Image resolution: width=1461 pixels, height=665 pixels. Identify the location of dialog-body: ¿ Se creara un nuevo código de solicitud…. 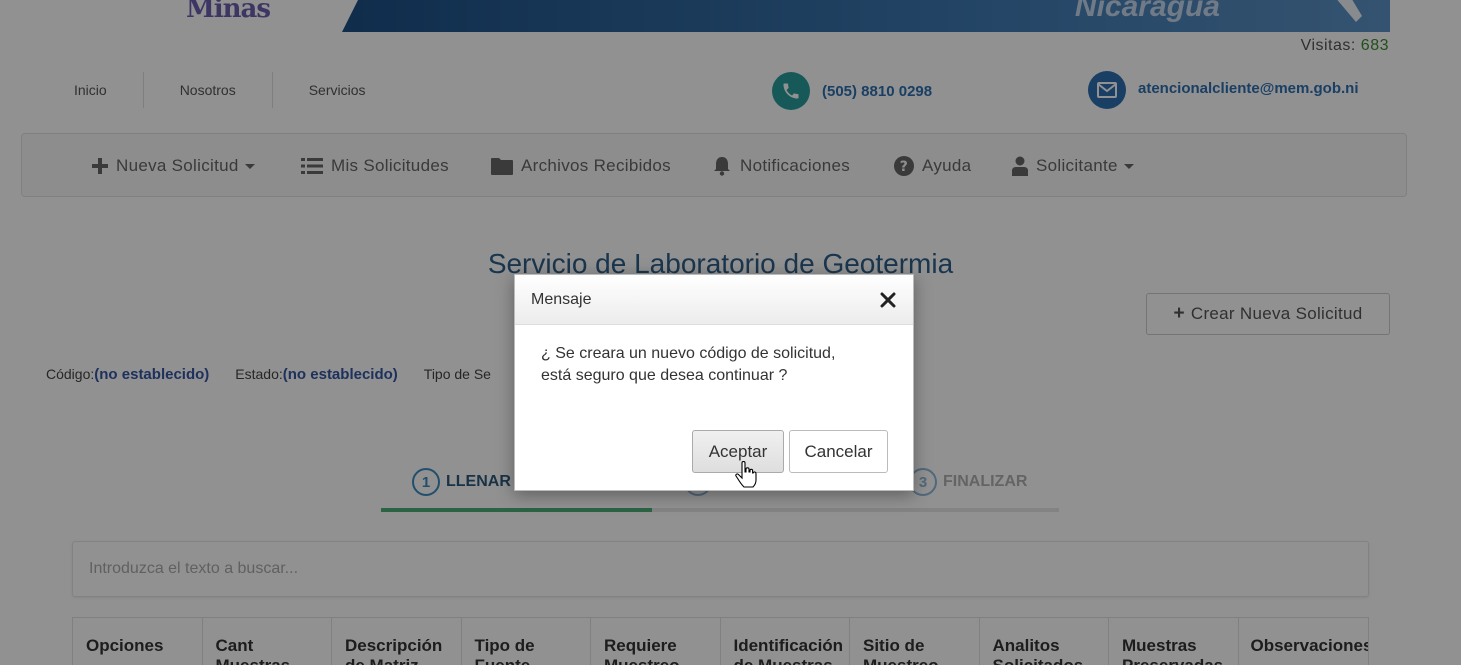
(714, 356).